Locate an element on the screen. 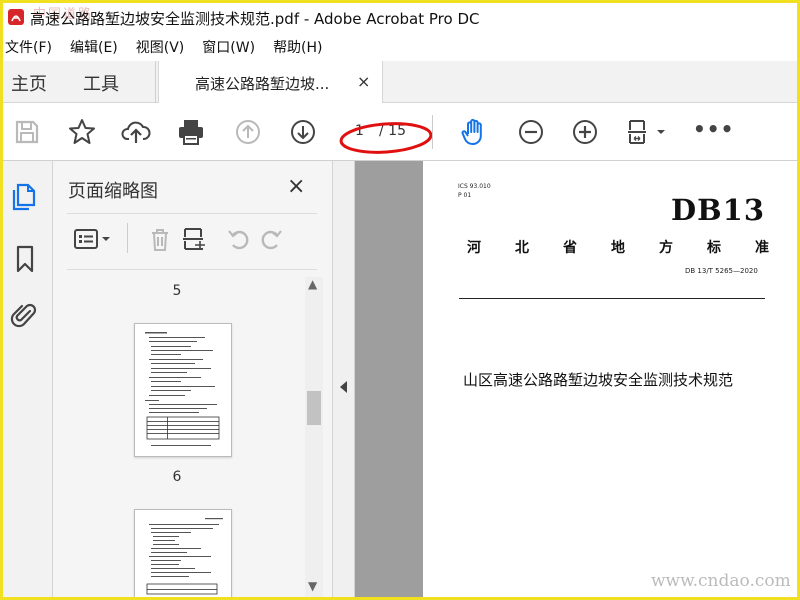 The image size is (800, 600). watermark-text: www.cndao.com is located at coordinates (721, 581).